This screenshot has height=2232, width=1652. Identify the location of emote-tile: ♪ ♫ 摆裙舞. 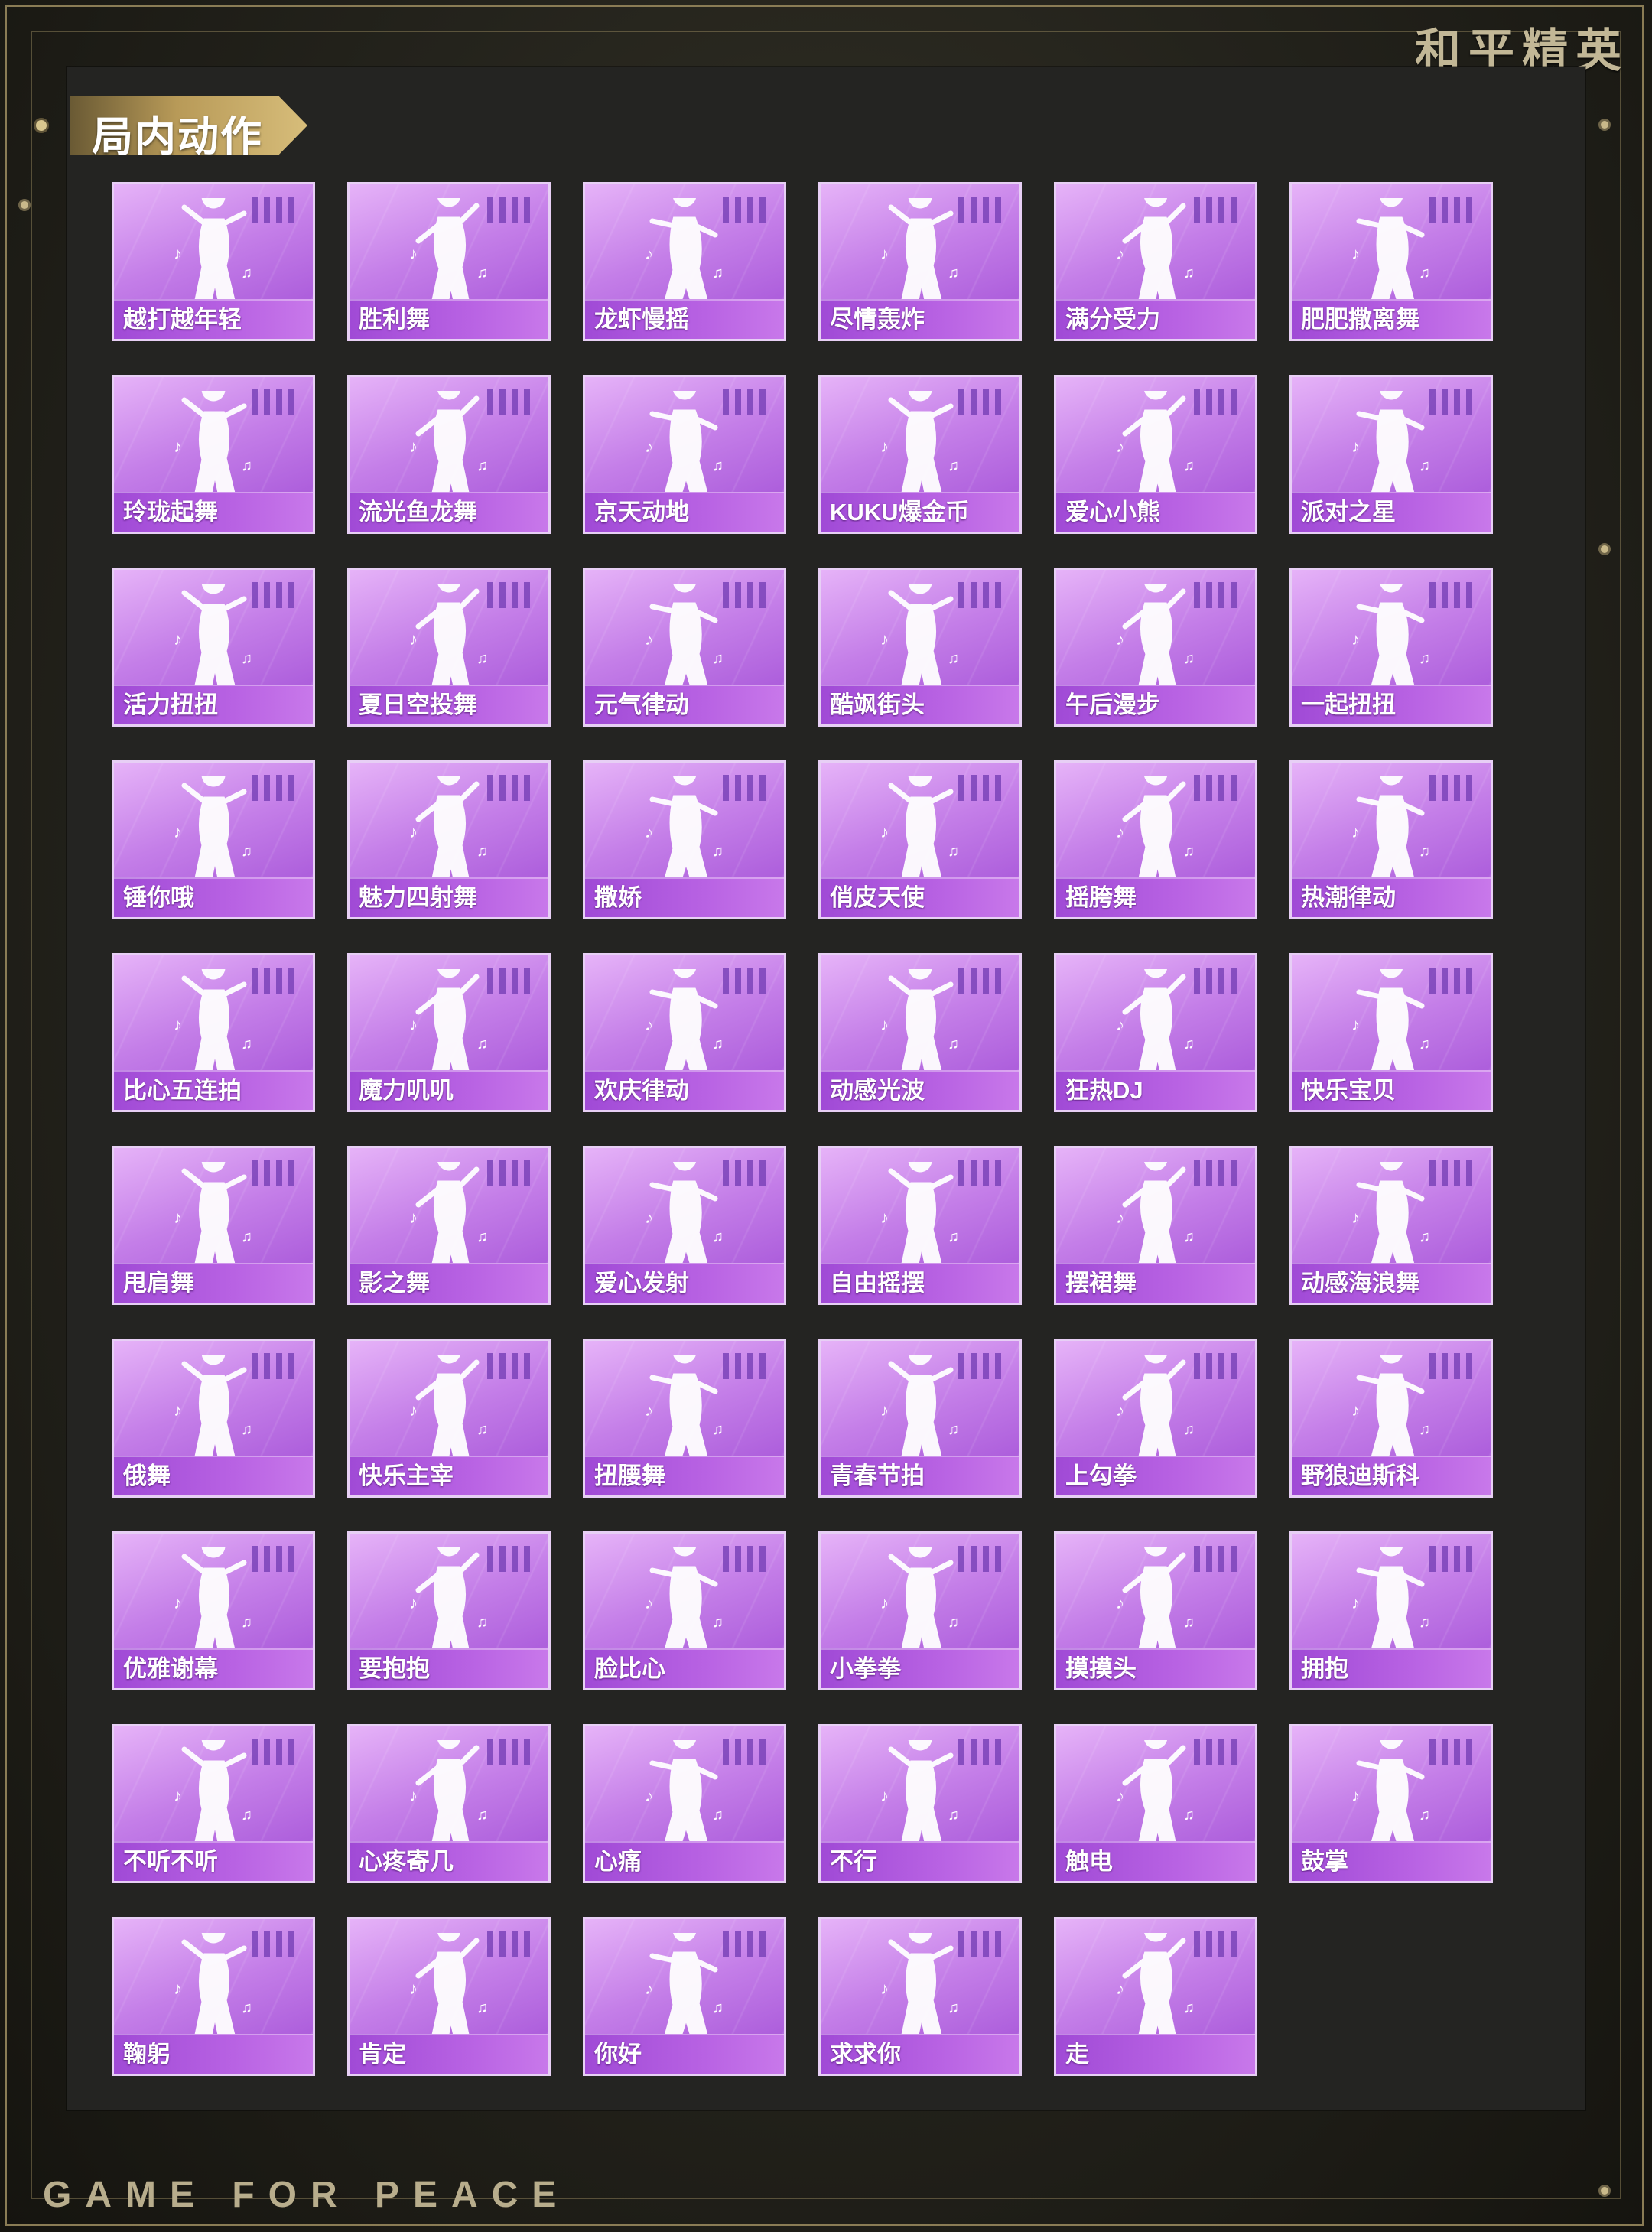
(1155, 1225).